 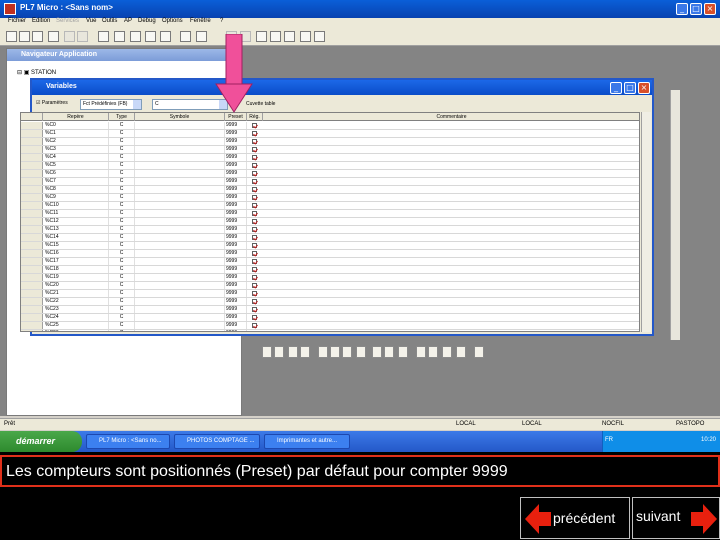 What do you see at coordinates (236, 117) in the screenshot?
I see `col-preset: Preset` at bounding box center [236, 117].